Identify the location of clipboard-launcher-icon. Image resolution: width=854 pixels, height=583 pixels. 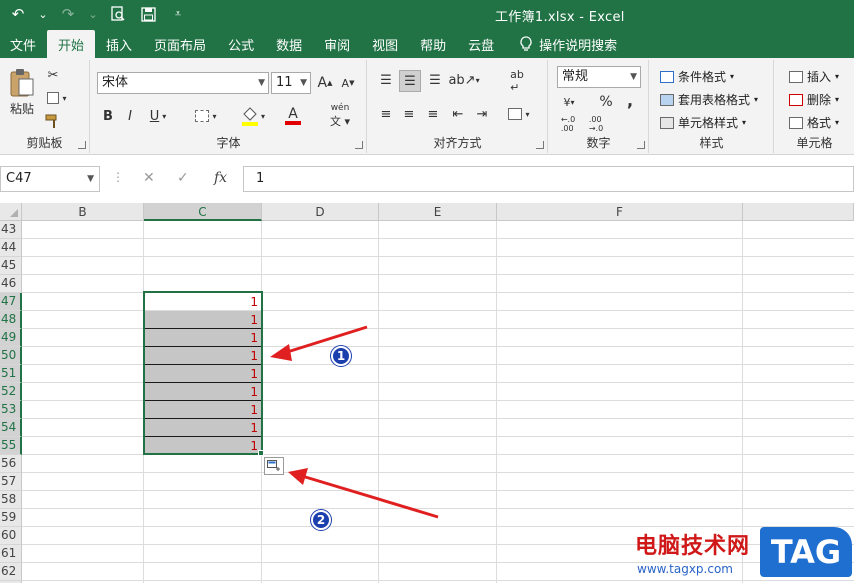
(82, 145).